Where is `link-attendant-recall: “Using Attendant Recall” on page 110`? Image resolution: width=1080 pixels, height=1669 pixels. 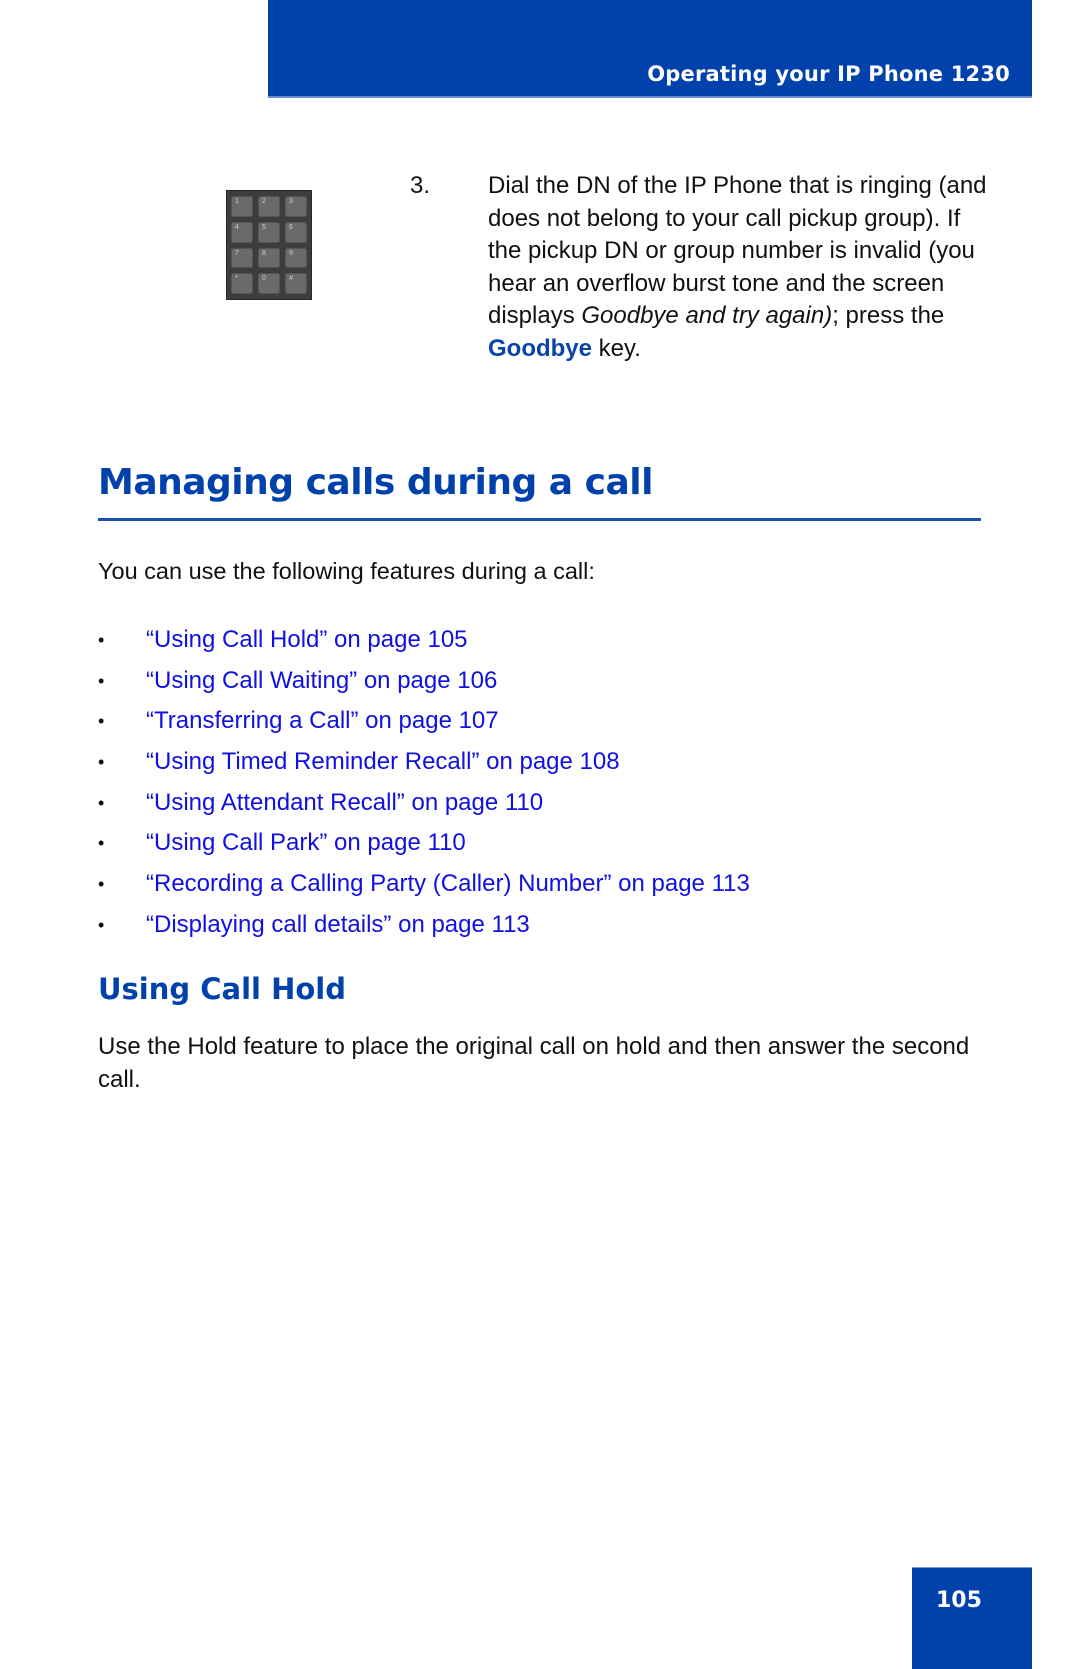
link-attendant-recall: “Using Attendant Recall” on page 110 is located at coordinates (344, 803).